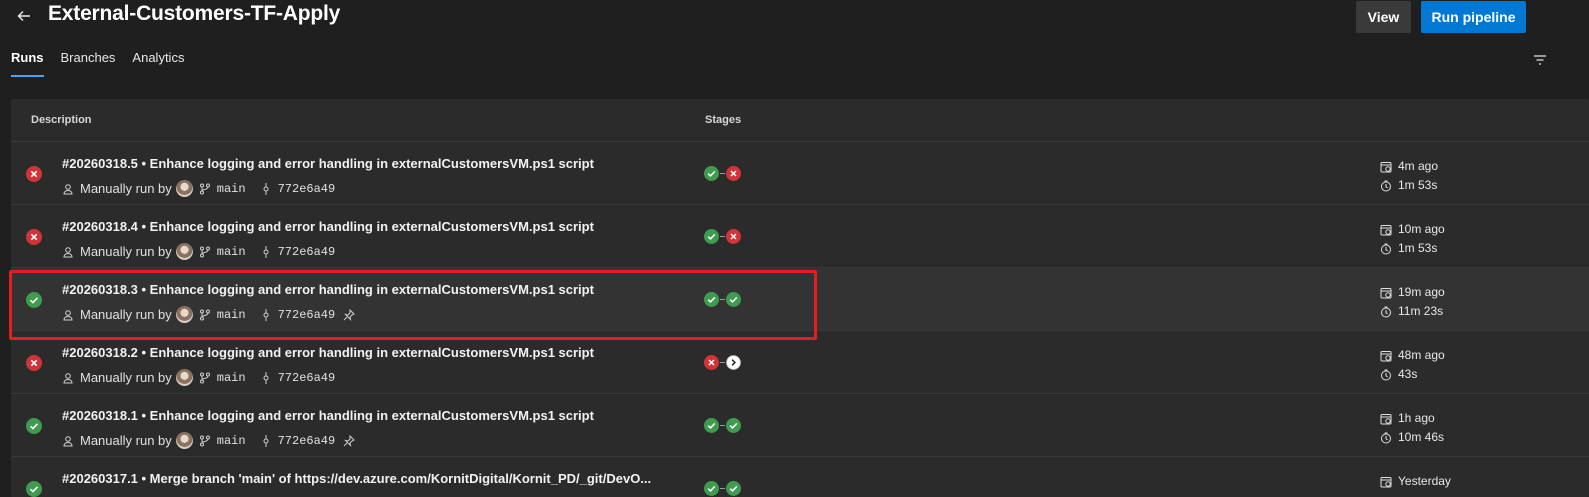  I want to click on column-header-description: Description, so click(61, 120).